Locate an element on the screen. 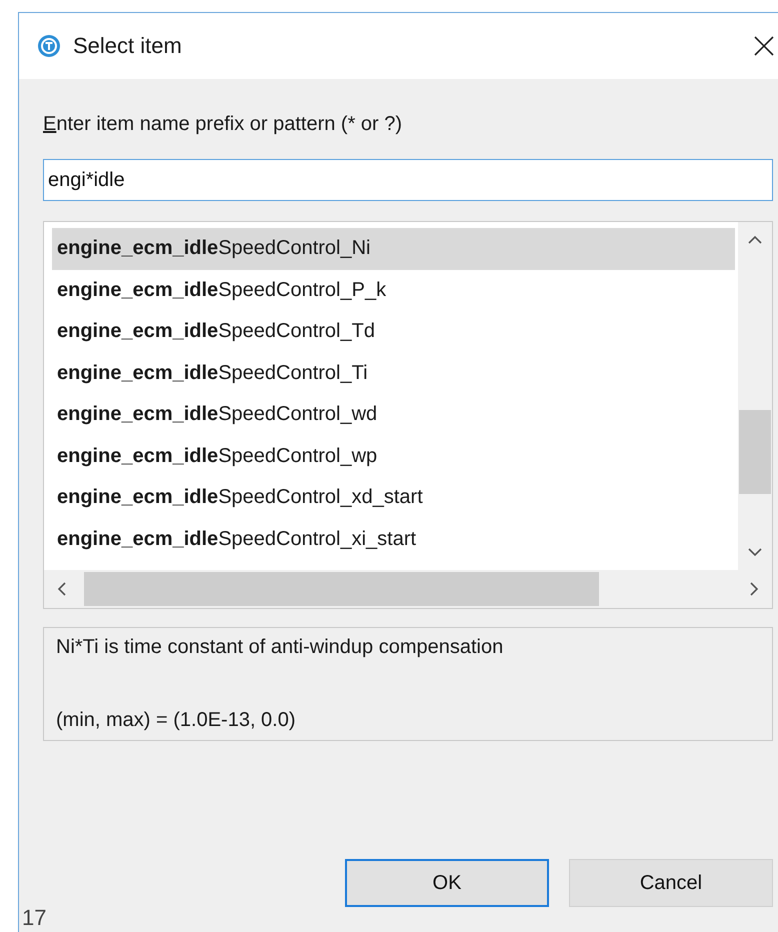  list-item: engine_ecm_idleSpeedControl_P_k is located at coordinates (393, 290).